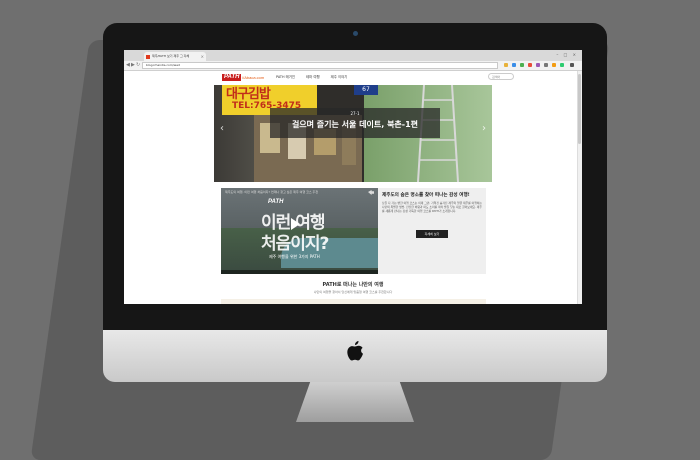  What do you see at coordinates (202, 56) in the screenshot?
I see `tab-close-icon: ×` at bounding box center [202, 56].